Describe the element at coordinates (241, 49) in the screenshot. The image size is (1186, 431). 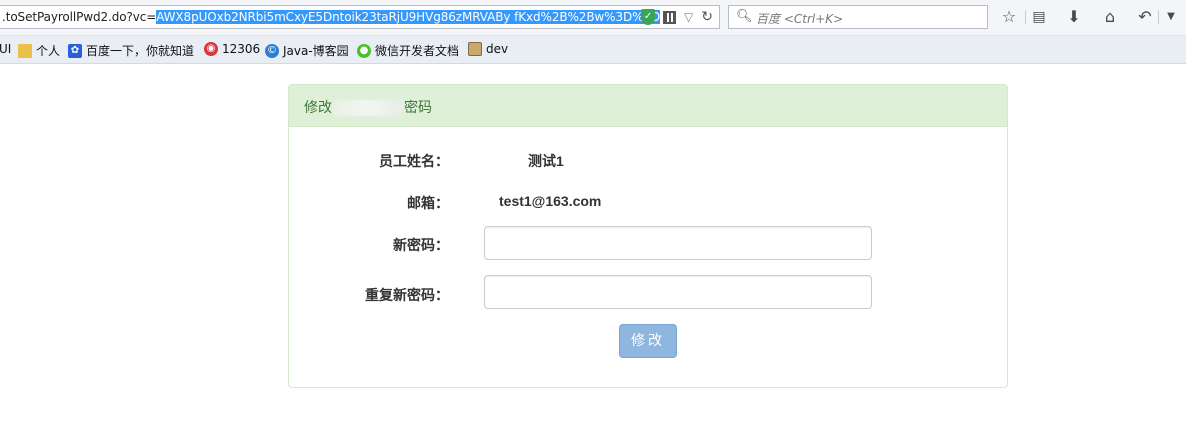
I see `bookmark-label: 12306` at that location.